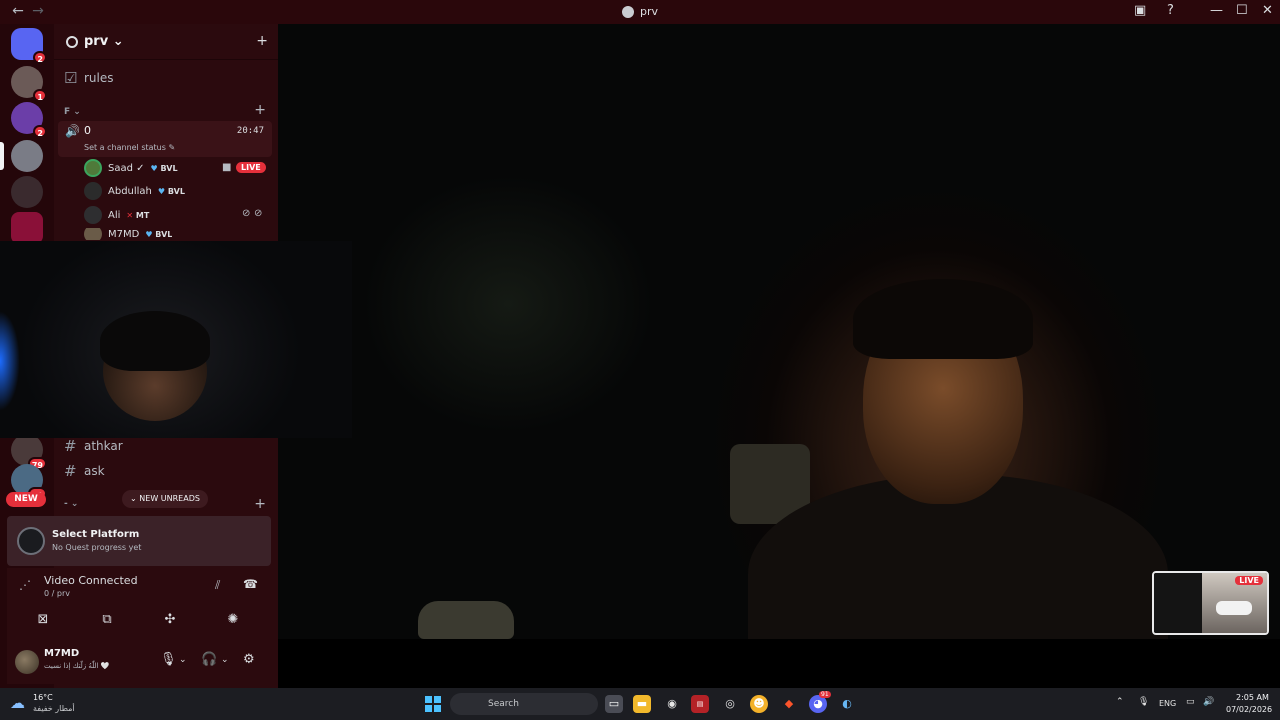  What do you see at coordinates (428, 708) in the screenshot?
I see `start-tile` at bounding box center [428, 708].